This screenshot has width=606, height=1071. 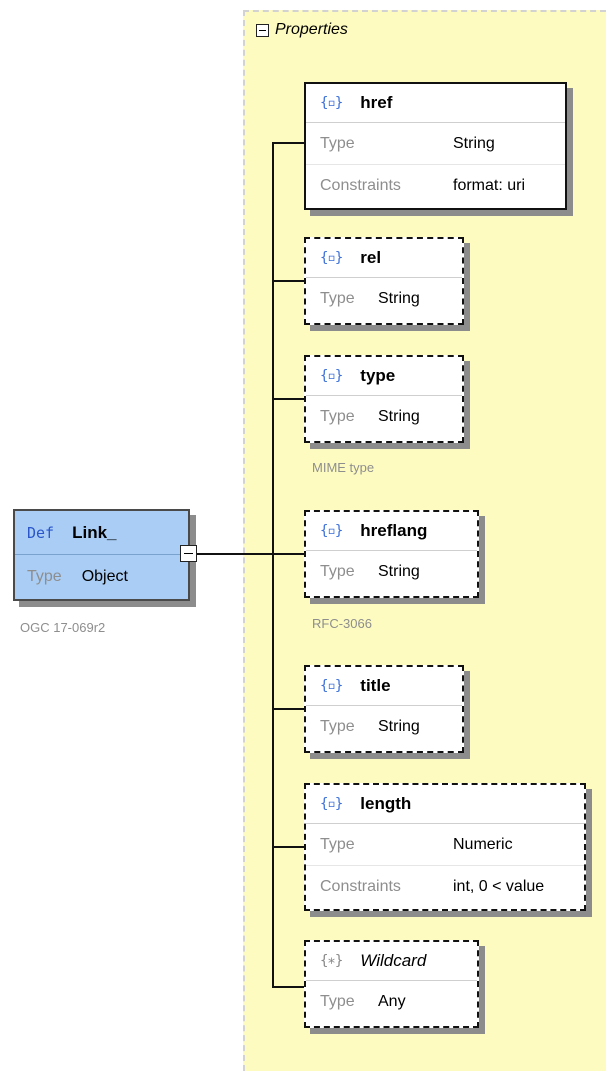 I want to click on property-hreflang: {▫} hreflang Type String, so click(x=391, y=554).